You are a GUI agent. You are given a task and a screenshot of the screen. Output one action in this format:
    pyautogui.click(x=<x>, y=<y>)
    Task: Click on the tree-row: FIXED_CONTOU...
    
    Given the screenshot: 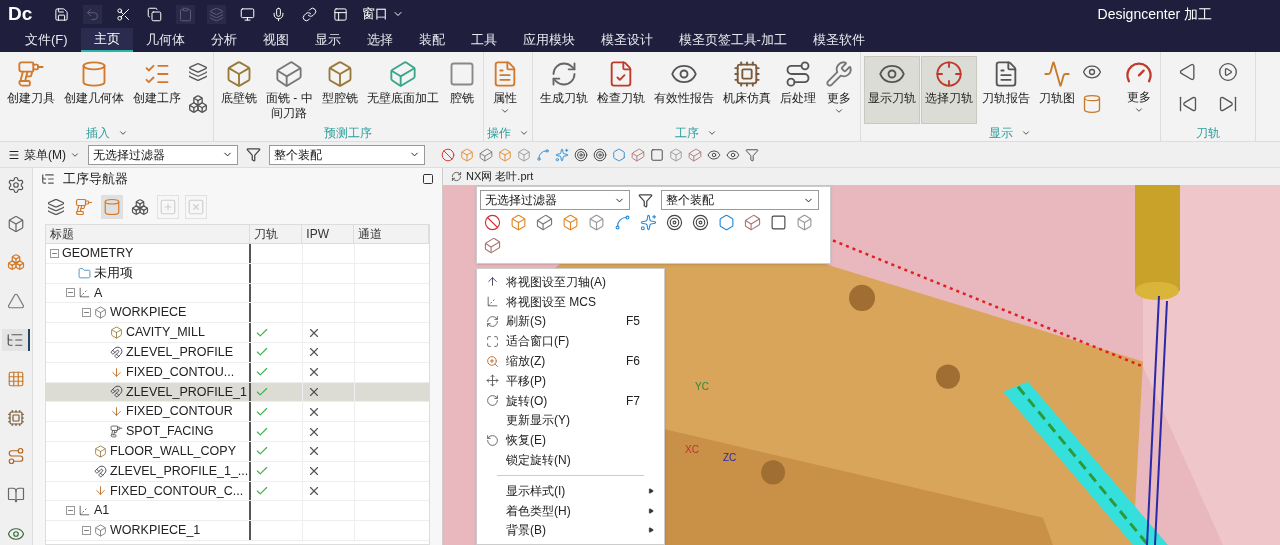 What is the action you would take?
    pyautogui.click(x=237, y=372)
    